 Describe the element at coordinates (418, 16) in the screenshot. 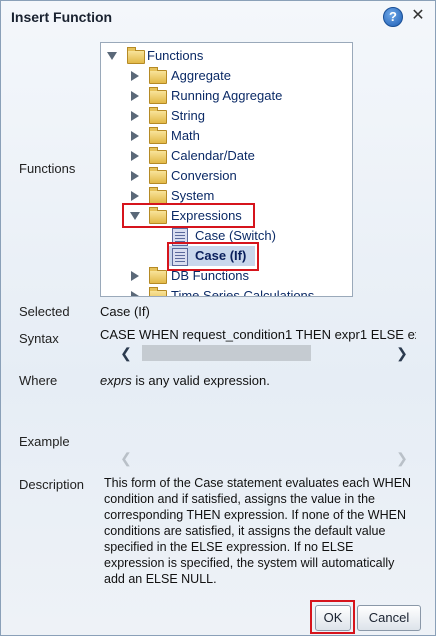

I see `close-icon: ✕` at that location.